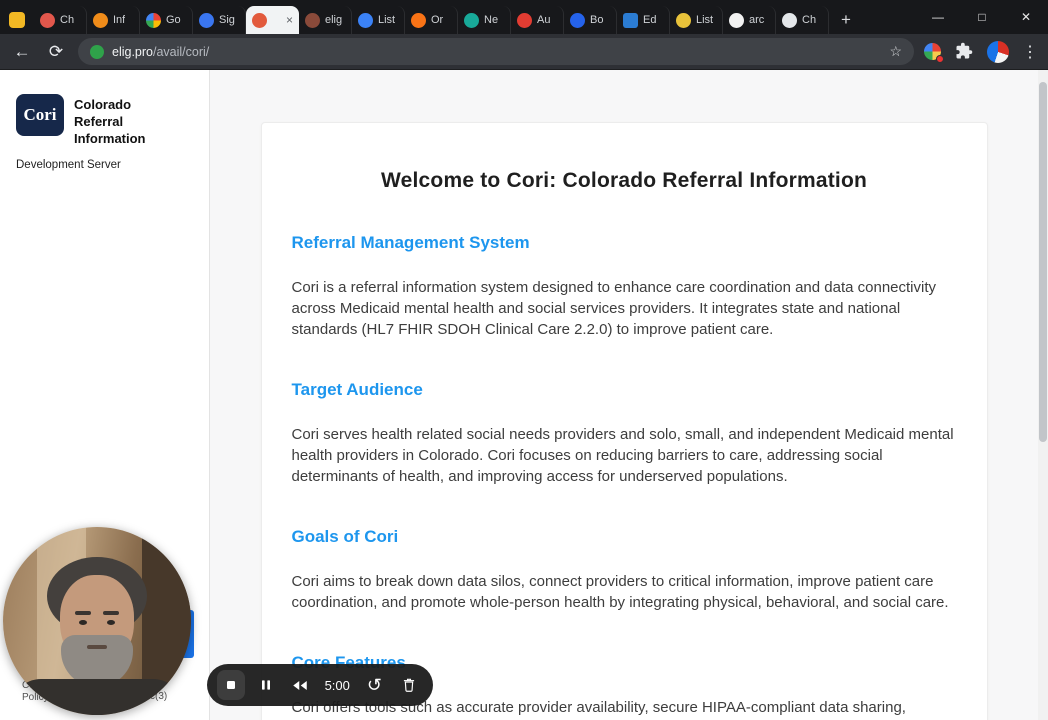 The image size is (1048, 720). I want to click on pinned-tab-favicon, so click(17, 20).